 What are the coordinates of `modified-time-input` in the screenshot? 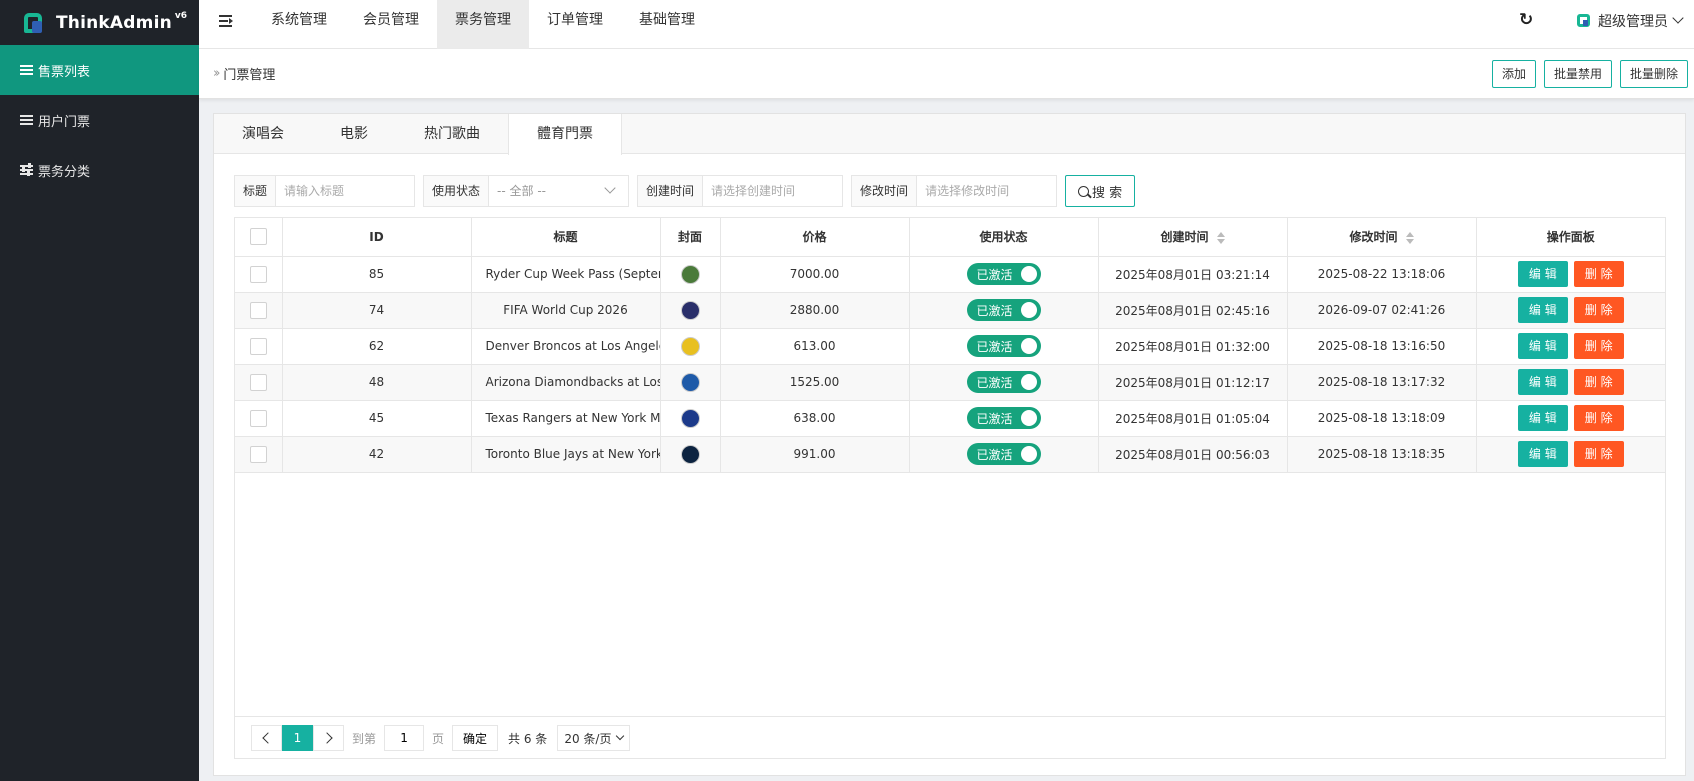 It's located at (987, 191).